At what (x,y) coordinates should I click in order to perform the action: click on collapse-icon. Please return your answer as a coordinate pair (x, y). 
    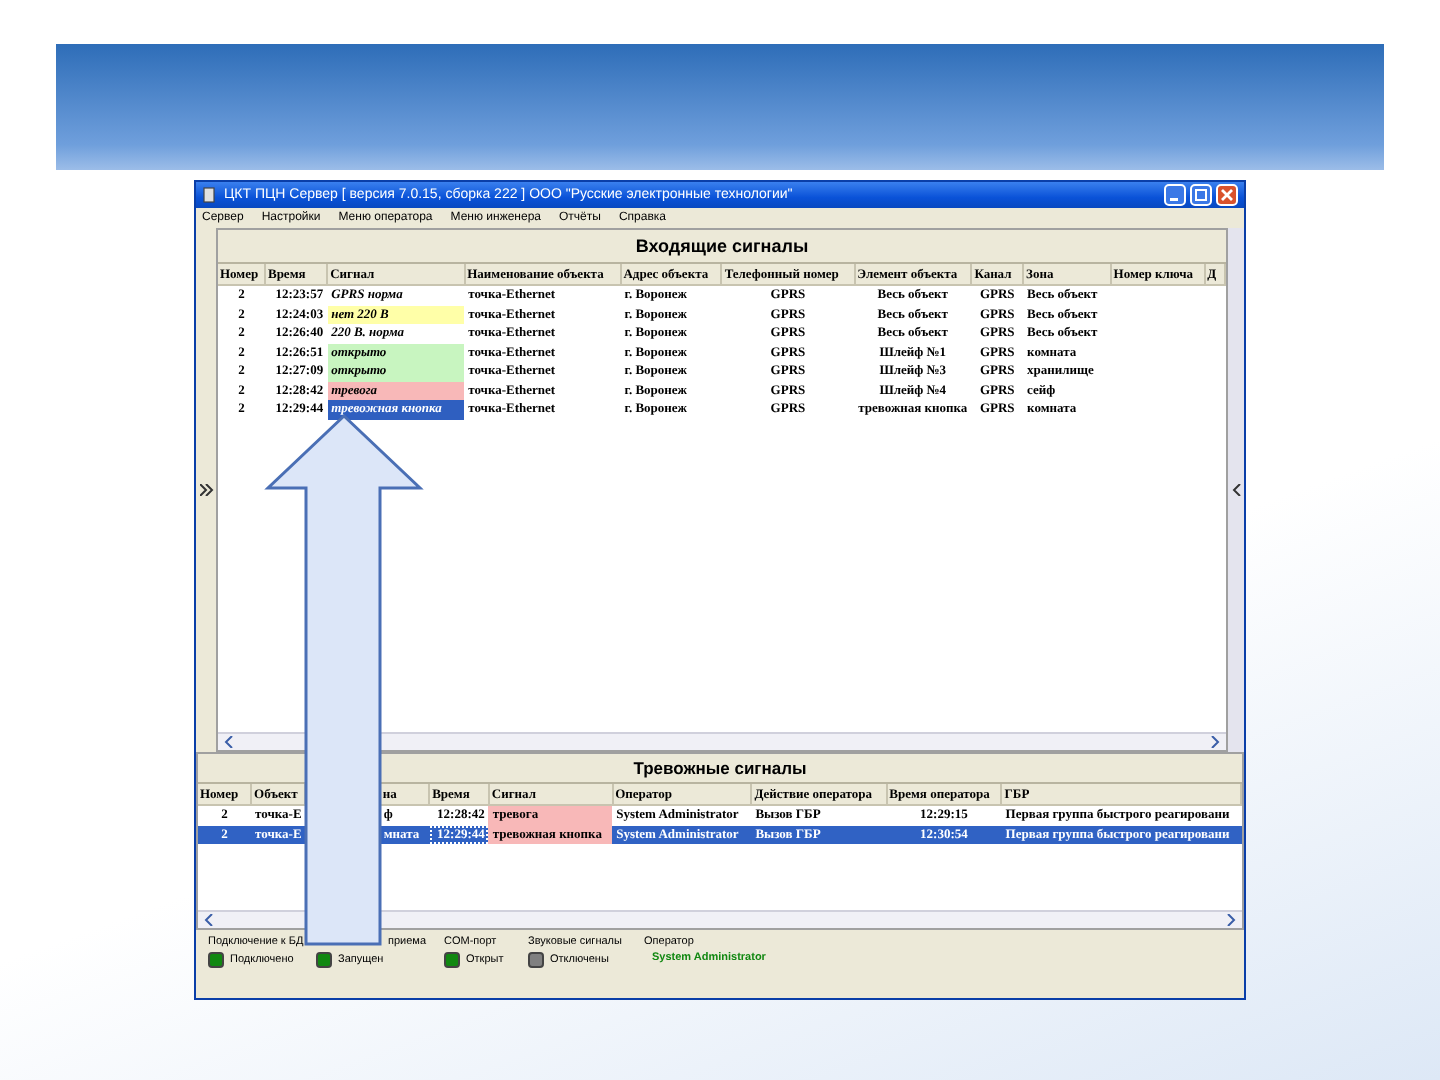
    Looking at the image, I should click on (1236, 490).